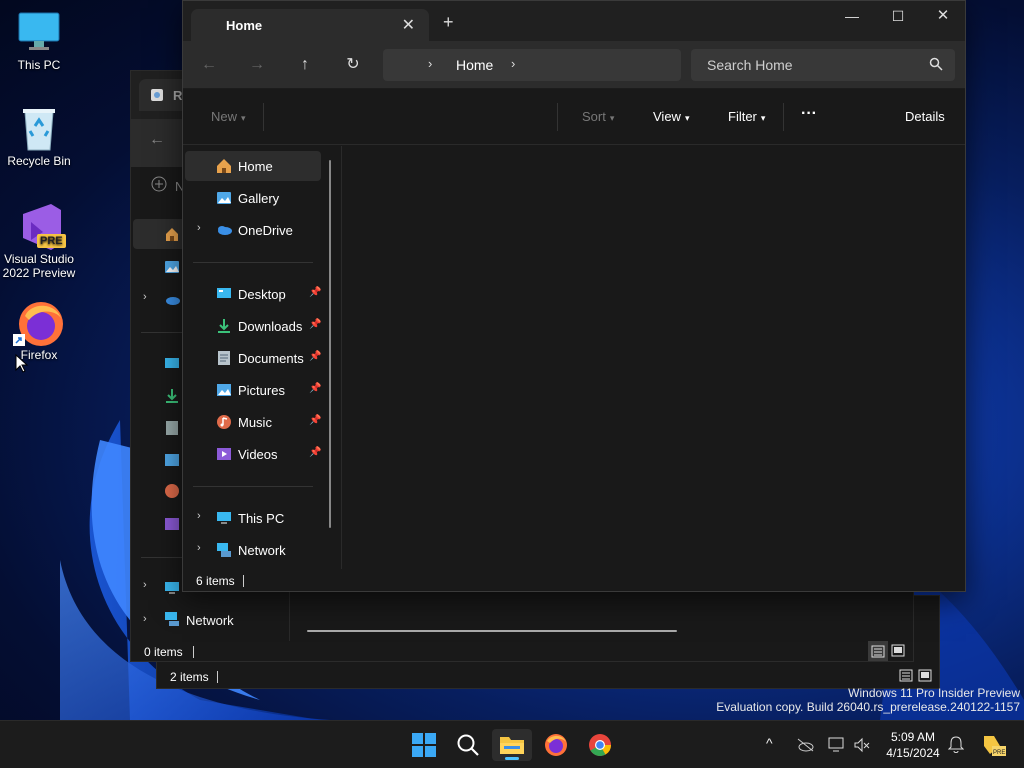  I want to click on desktop-icon, so click(224, 293).